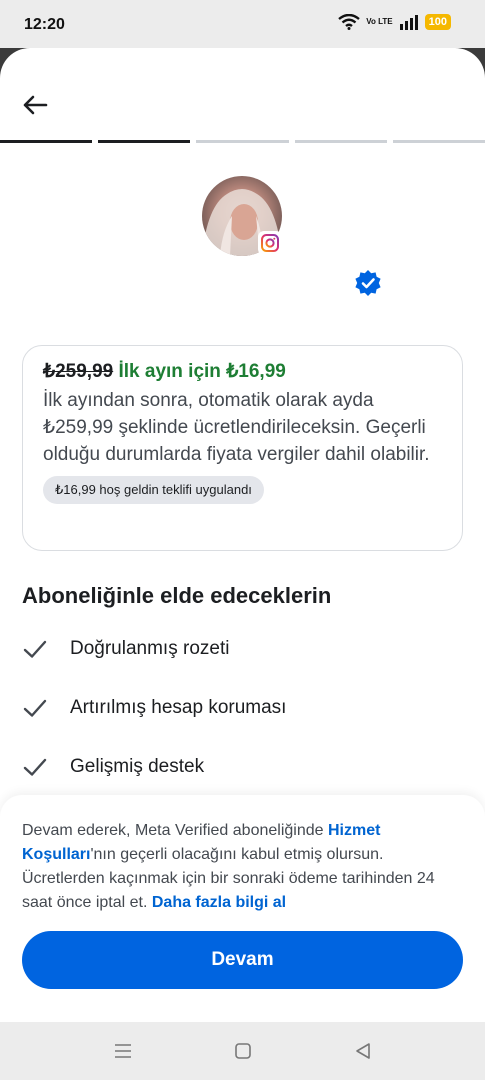 The width and height of the screenshot is (485, 1080). Describe the element at coordinates (242, 960) in the screenshot. I see `continue-button: Devam` at that location.